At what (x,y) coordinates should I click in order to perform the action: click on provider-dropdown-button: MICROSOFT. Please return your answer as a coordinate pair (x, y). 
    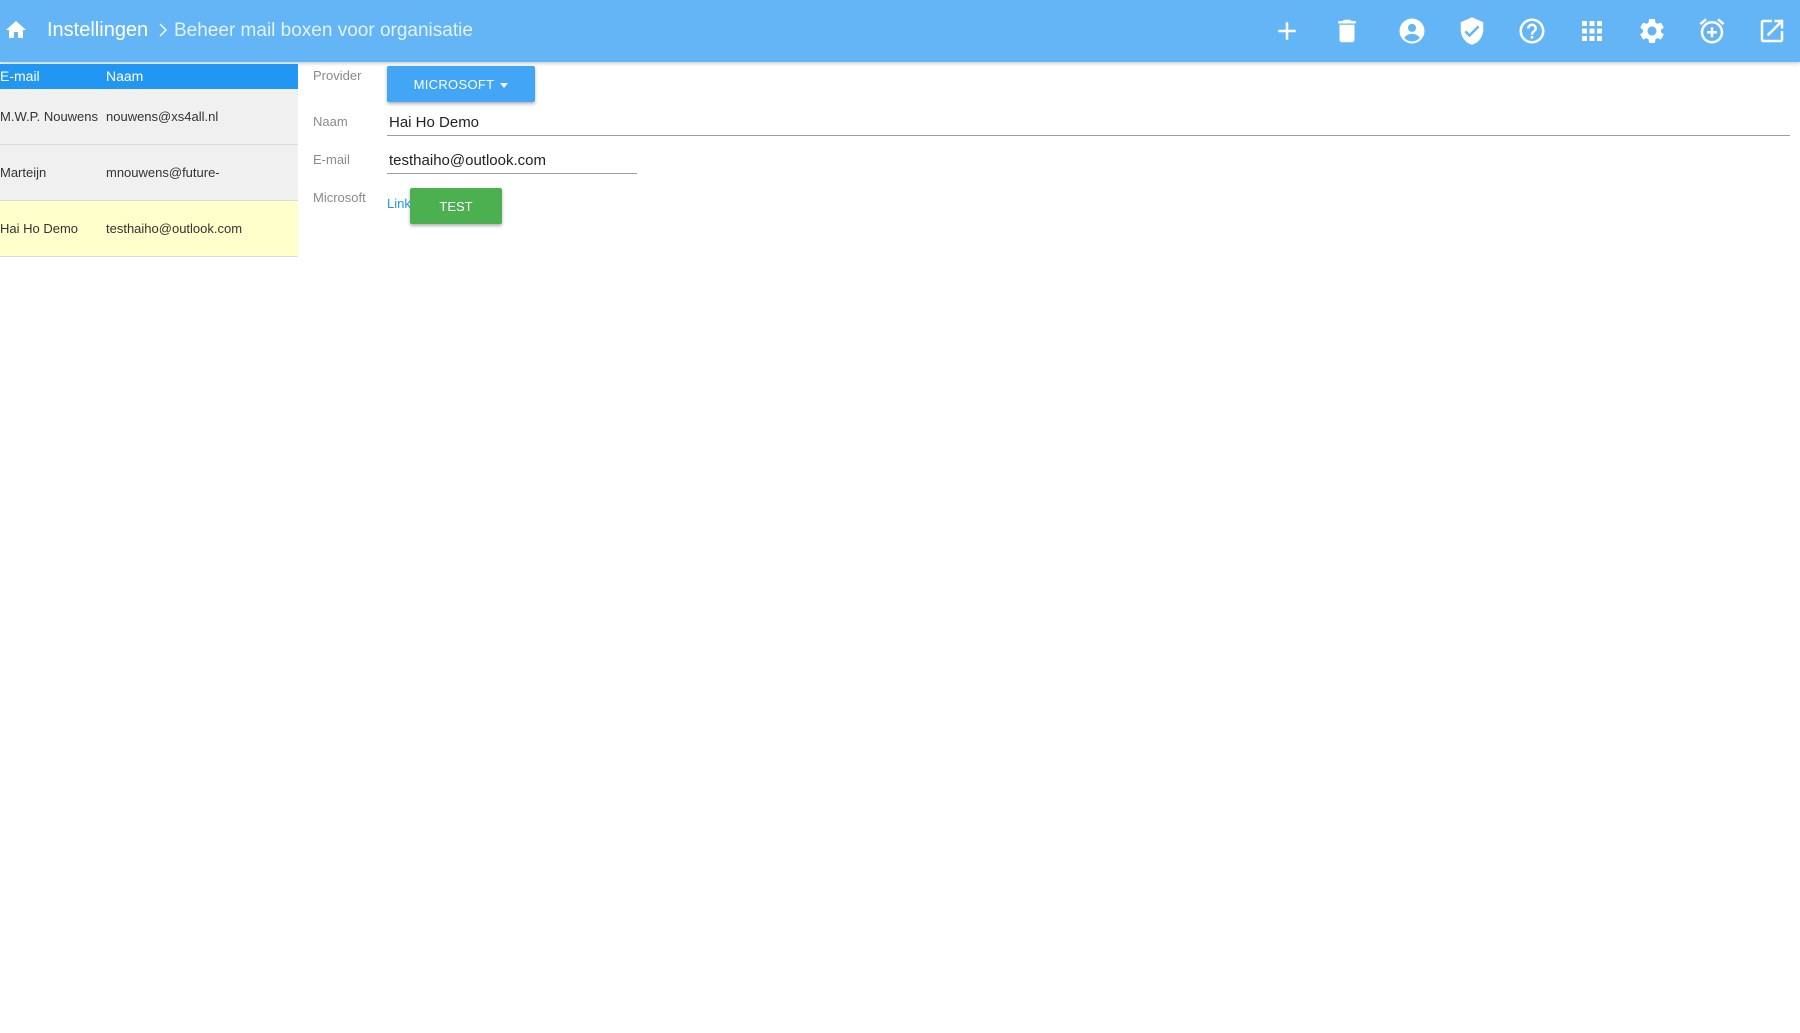
    Looking at the image, I should click on (461, 84).